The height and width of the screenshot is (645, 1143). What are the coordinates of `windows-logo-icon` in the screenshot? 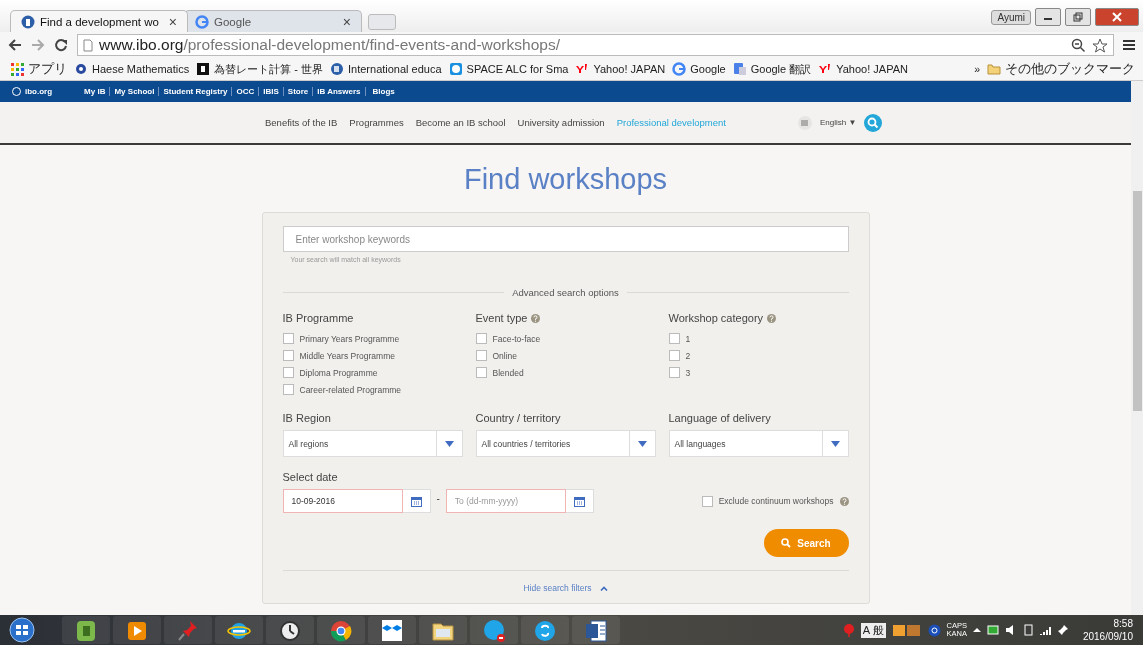 It's located at (22, 630).